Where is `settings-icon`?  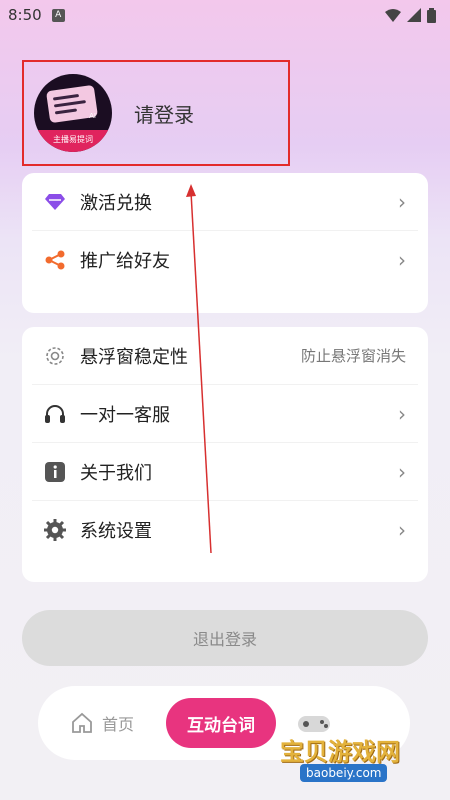
settings-icon is located at coordinates (55, 530).